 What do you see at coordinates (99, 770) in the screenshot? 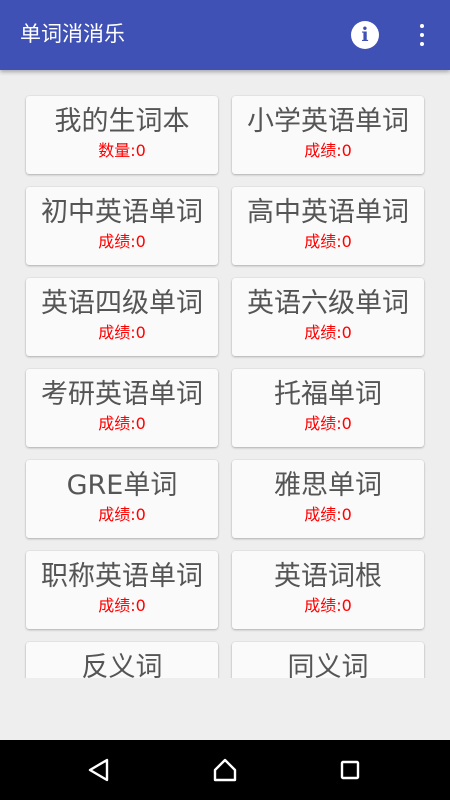
I see `back-triangle-icon` at bounding box center [99, 770].